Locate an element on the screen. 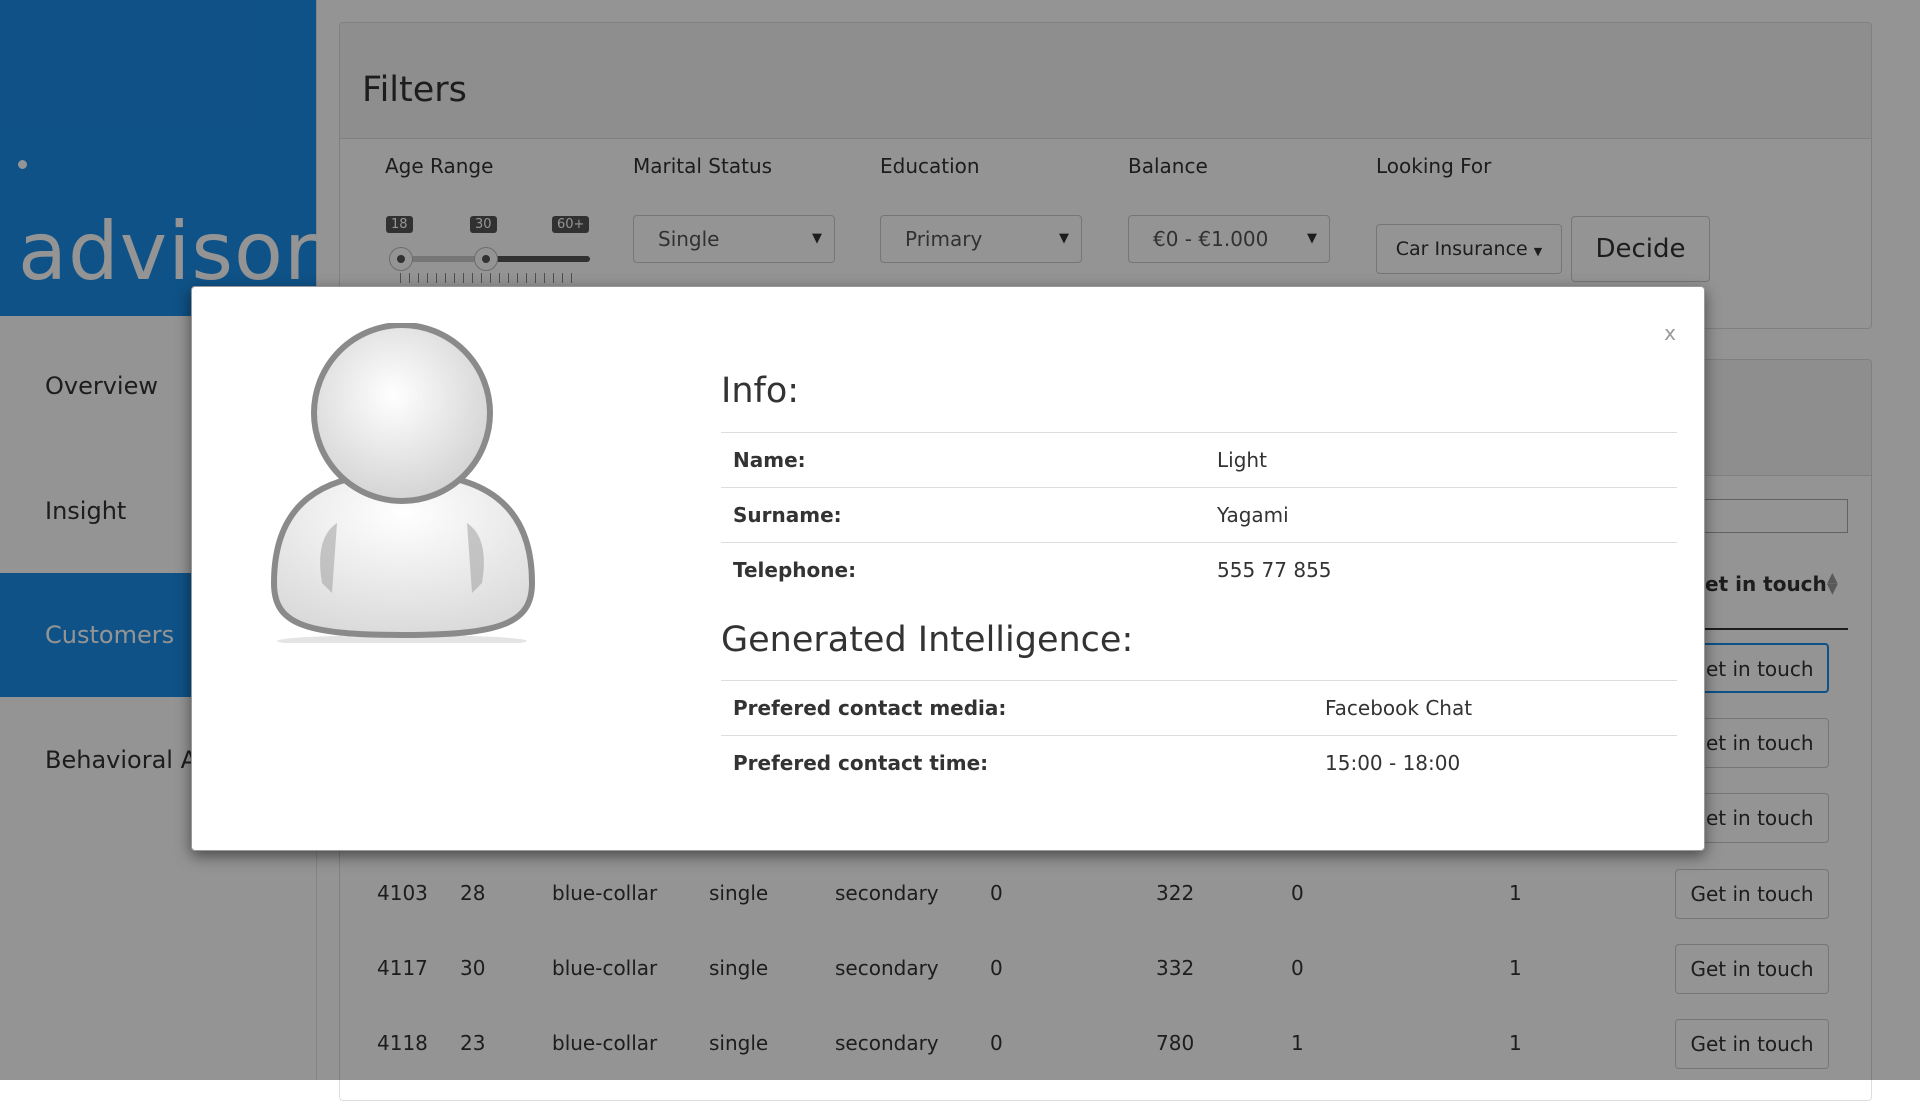  info-value: Yagami is located at coordinates (1441, 515).